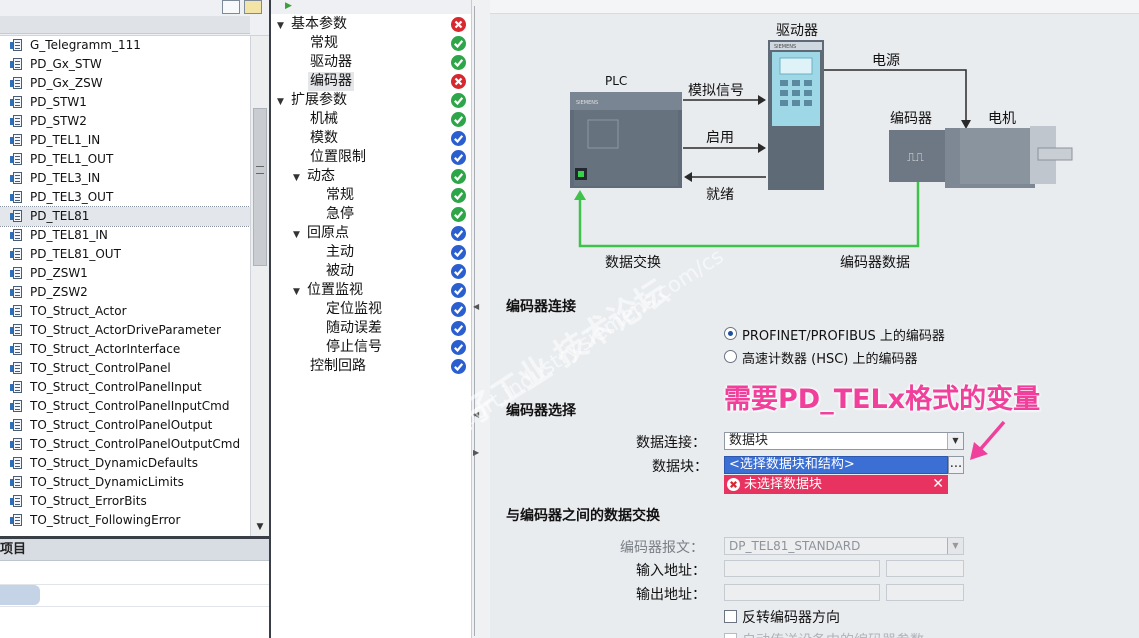 Image resolution: width=1139 pixels, height=638 pixels. Describe the element at coordinates (331, 62) in the screenshot. I see `tree-item: 驱动器` at that location.